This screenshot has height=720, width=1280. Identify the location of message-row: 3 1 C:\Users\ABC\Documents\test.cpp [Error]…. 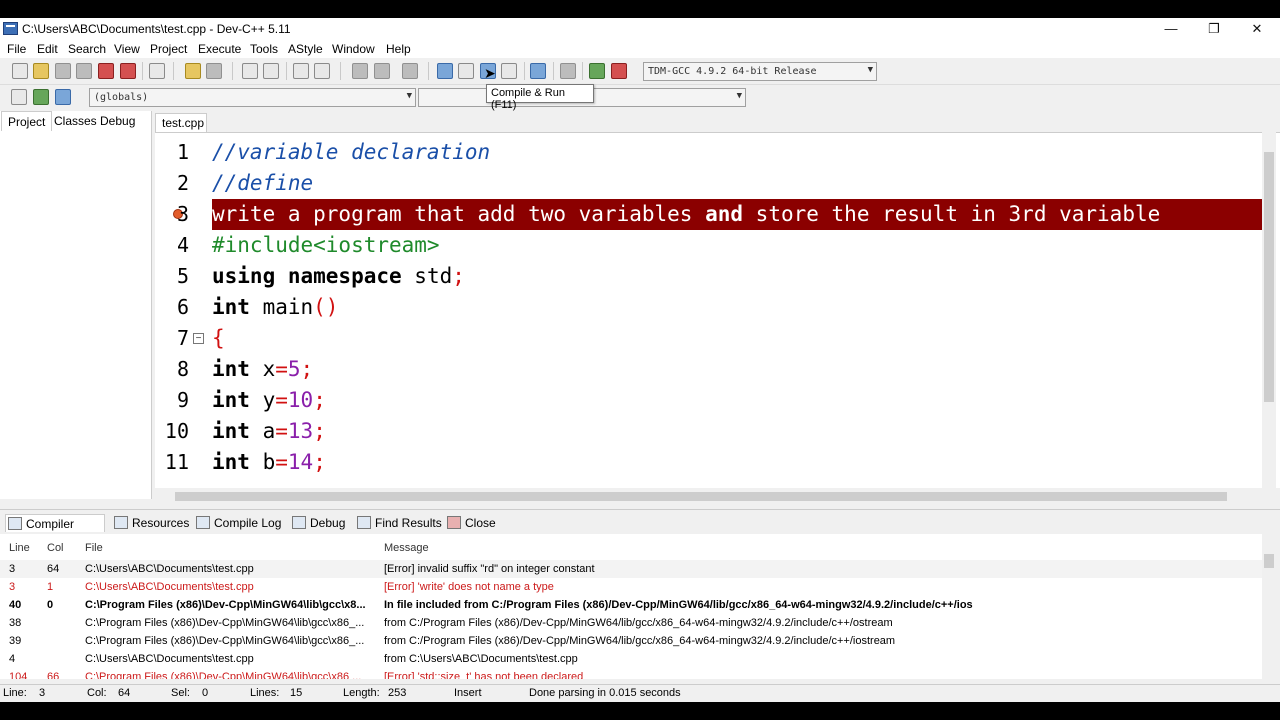
(631, 587).